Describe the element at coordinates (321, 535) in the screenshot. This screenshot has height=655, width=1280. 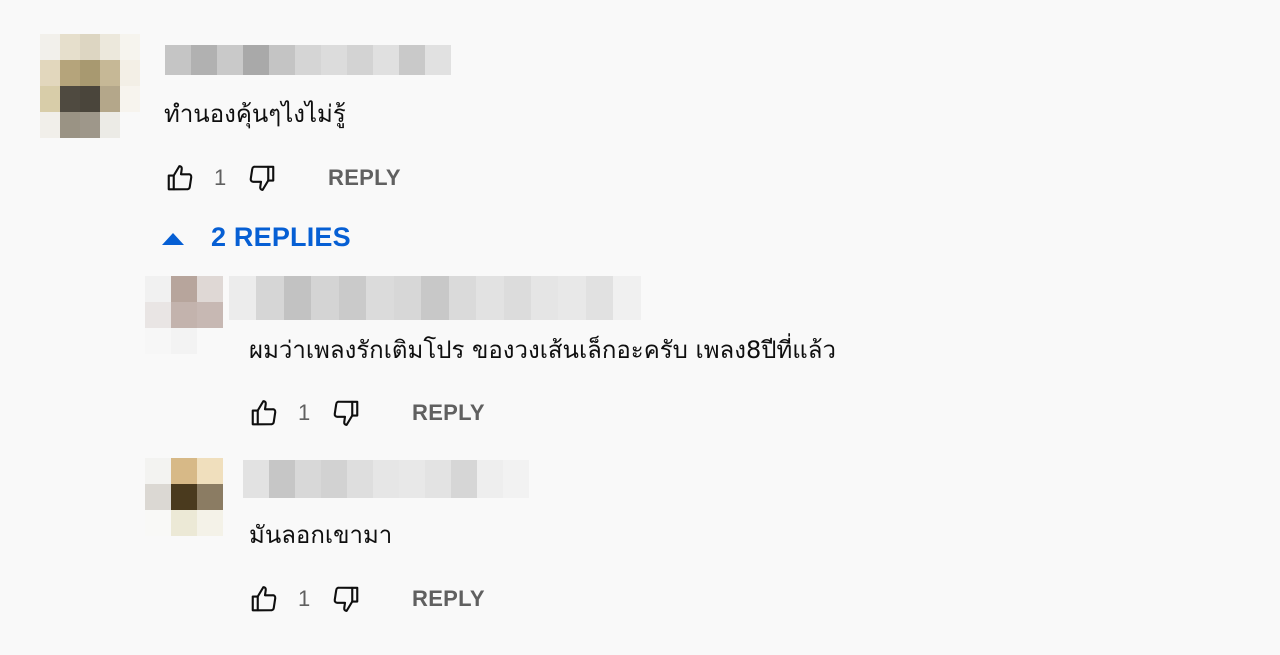
I see `comment-text: มันลอกเขามา` at that location.